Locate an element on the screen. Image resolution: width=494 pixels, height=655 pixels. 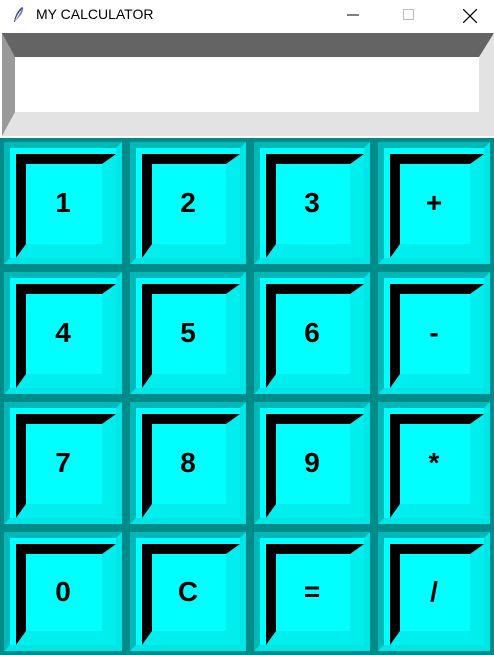
key-3: 3 is located at coordinates (312, 203).